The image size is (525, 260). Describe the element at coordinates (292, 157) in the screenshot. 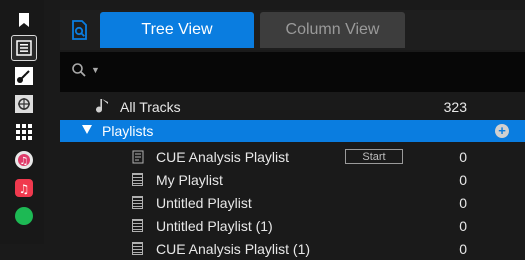

I see `playlist-item: CUE Analysis Playlist Start 0` at that location.